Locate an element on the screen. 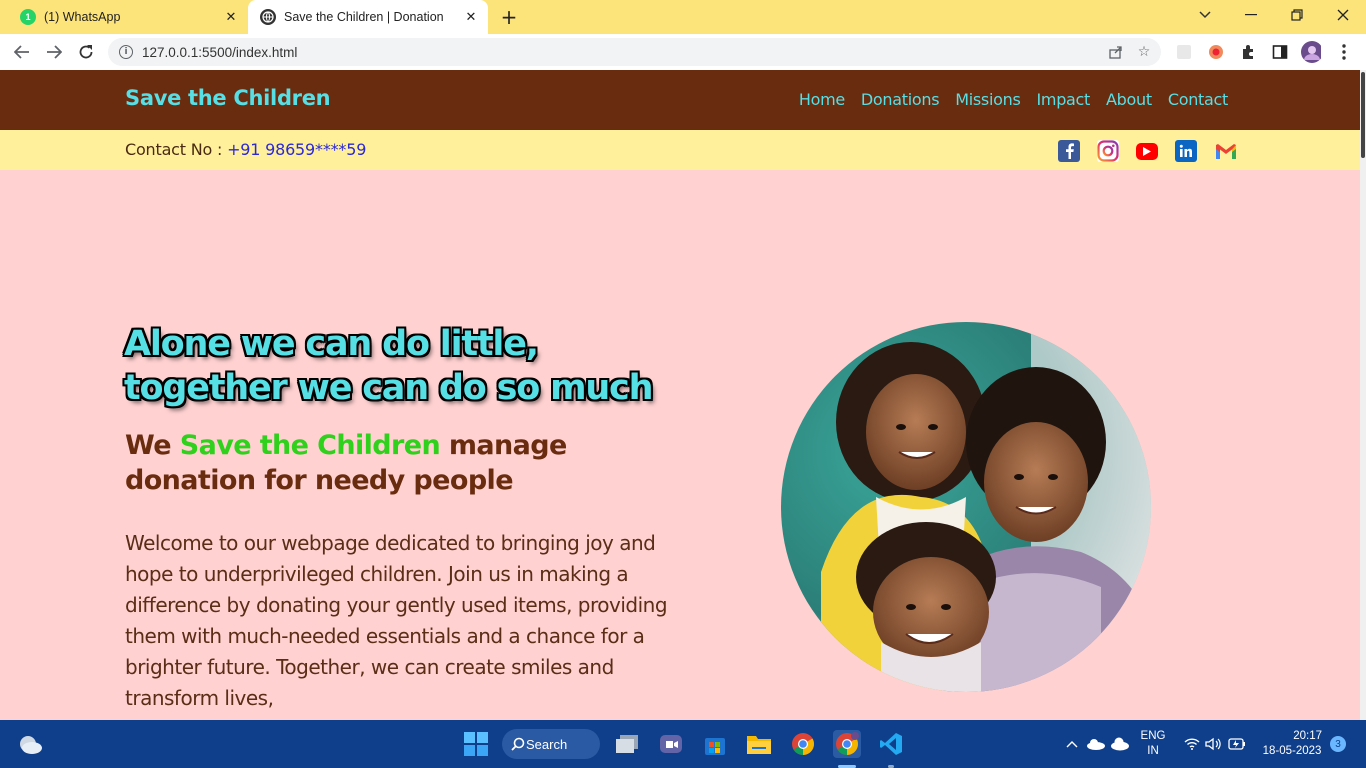  windows-taskbar: Search ENG IN 20:17 18-05-2023 is located at coordinates (683, 744).